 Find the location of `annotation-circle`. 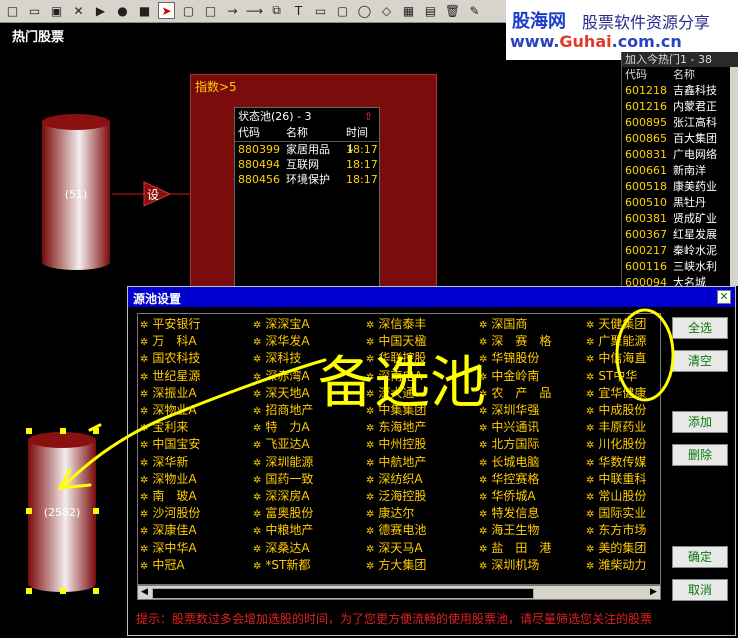

annotation-circle is located at coordinates (645, 355).